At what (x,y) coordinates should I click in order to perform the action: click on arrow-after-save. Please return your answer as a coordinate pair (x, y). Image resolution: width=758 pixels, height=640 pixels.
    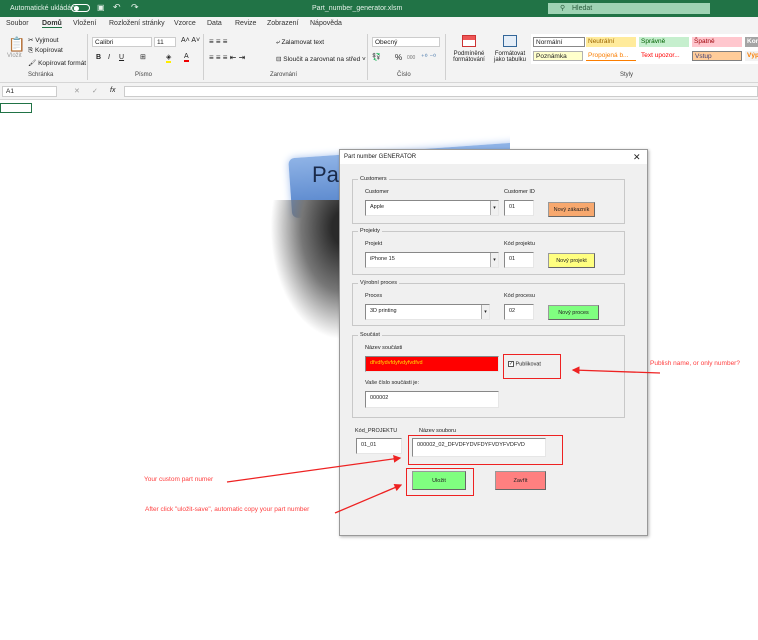
    Looking at the image, I should click on (368, 498).